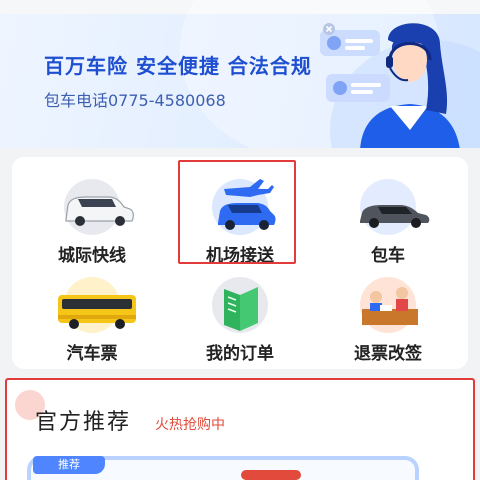 The height and width of the screenshot is (480, 480). I want to click on bus-ticket-icon, so click(97, 312).